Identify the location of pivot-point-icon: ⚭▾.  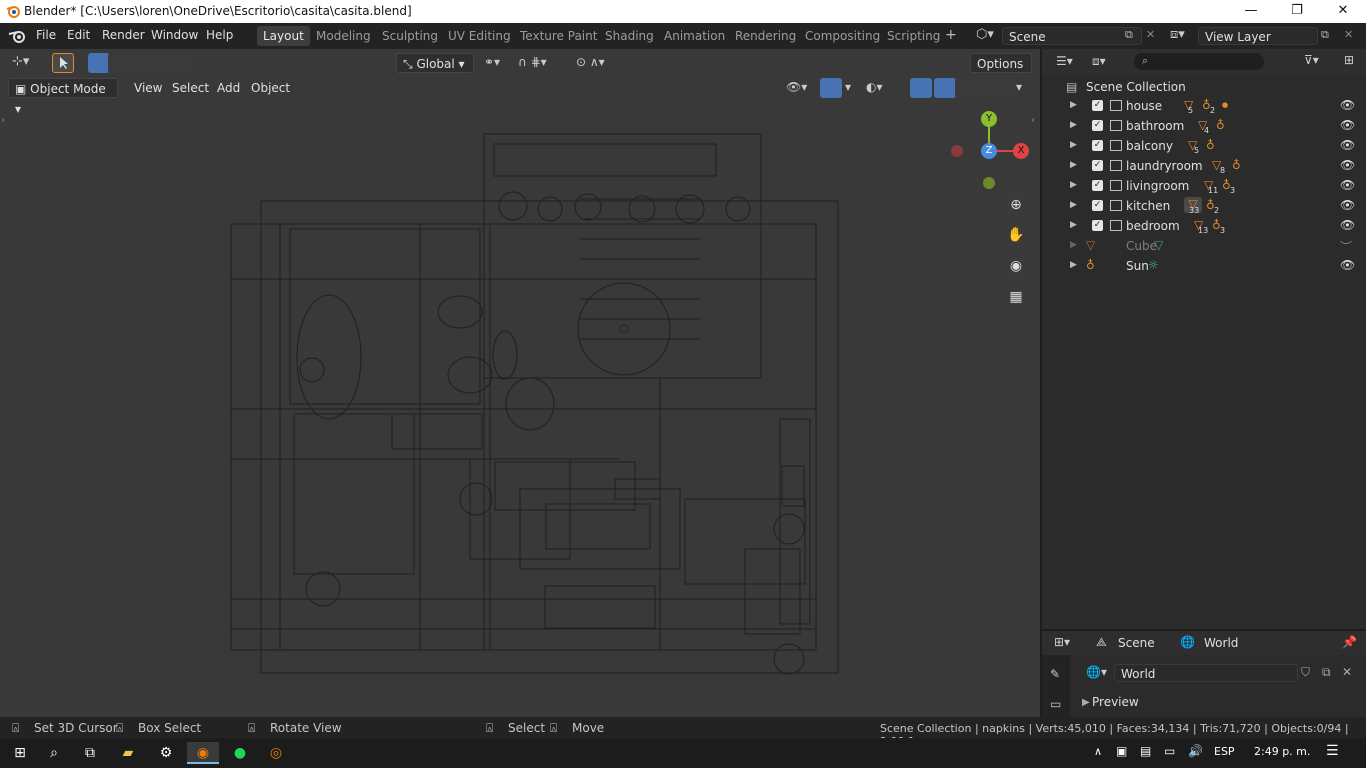
(492, 62).